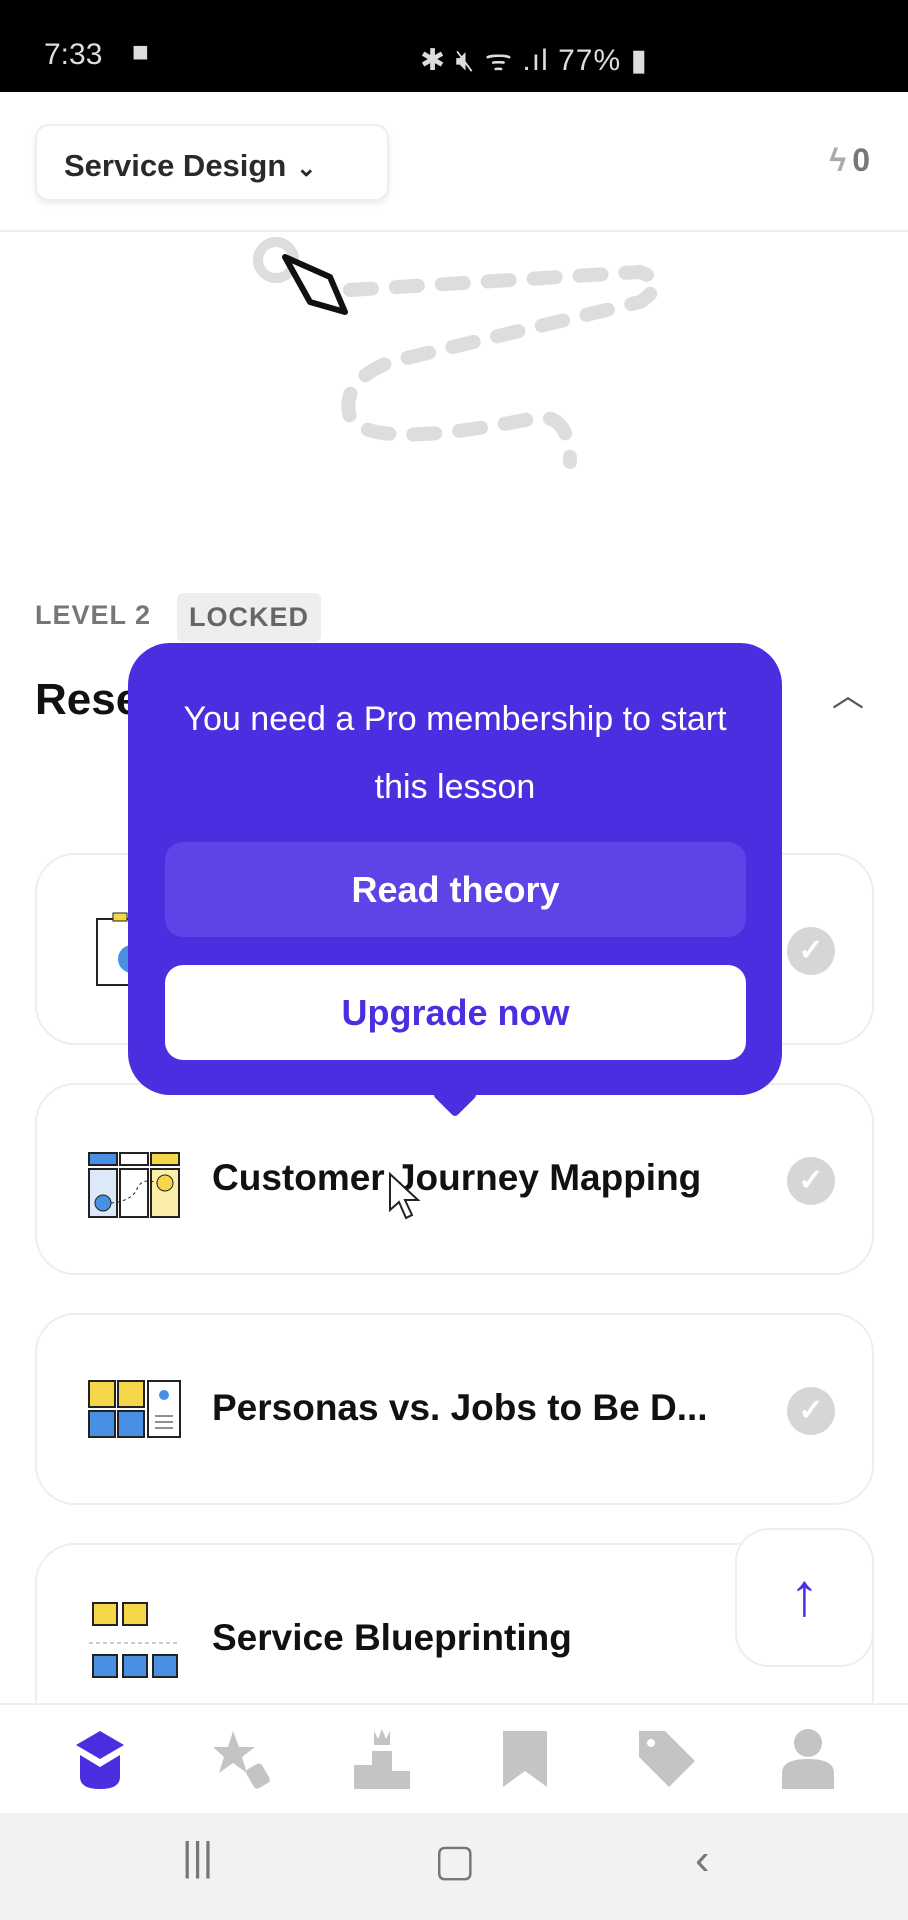 This screenshot has width=908, height=1920. What do you see at coordinates (702, 1860) in the screenshot?
I see `back-icon: ‹` at bounding box center [702, 1860].